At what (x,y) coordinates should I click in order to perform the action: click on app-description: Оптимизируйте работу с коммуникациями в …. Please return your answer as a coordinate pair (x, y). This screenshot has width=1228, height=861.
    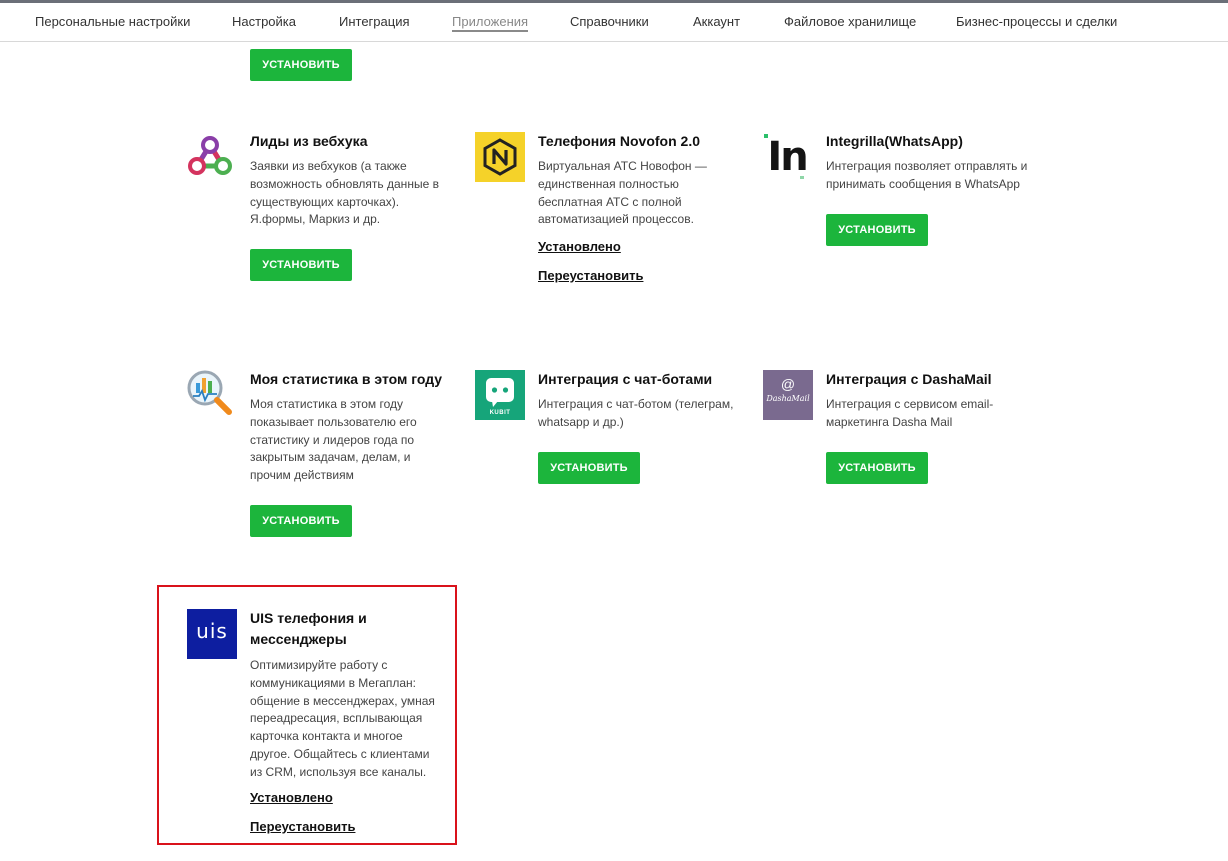
    Looking at the image, I should click on (342, 718).